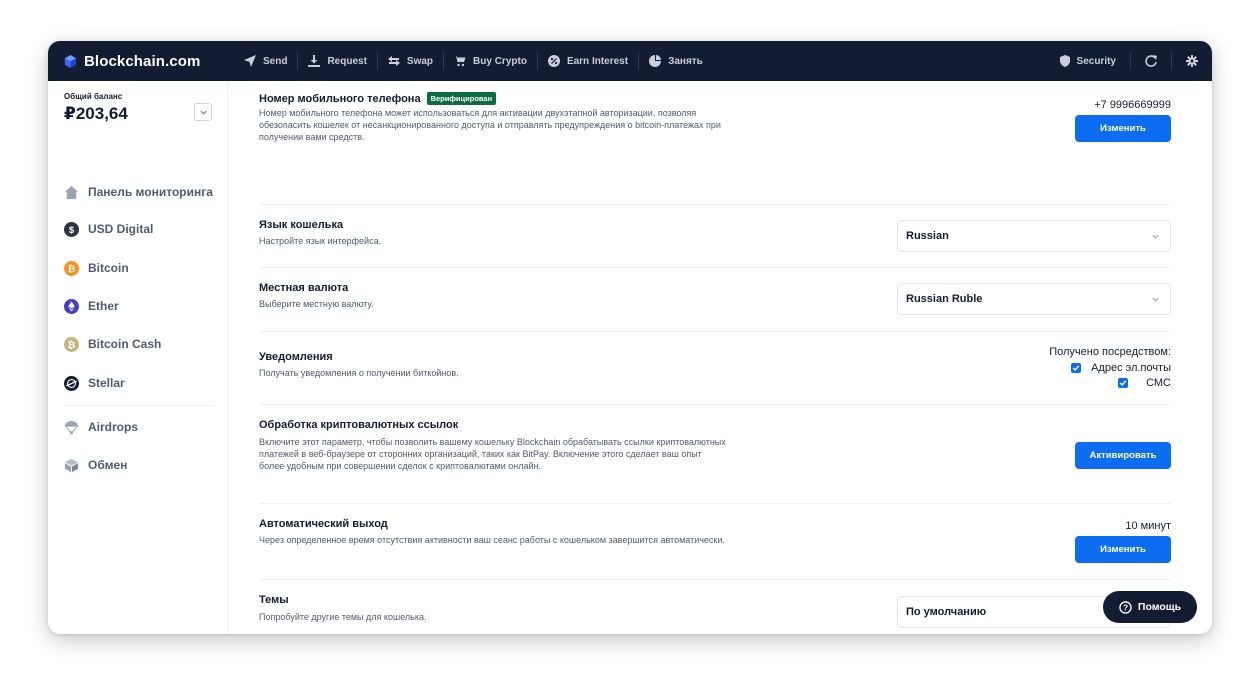 The width and height of the screenshot is (1260, 675). I want to click on stellar-icon, so click(71, 383).